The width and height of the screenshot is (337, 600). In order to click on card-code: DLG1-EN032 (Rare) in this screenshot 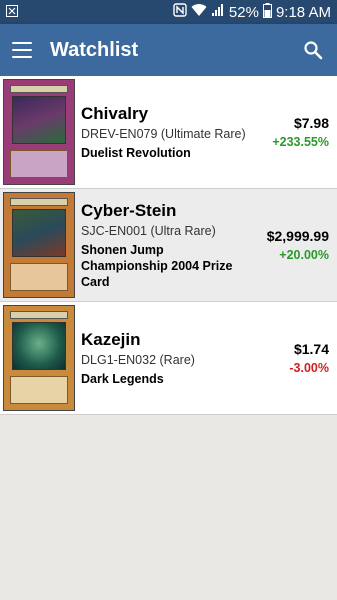, I will do `click(138, 359)`.